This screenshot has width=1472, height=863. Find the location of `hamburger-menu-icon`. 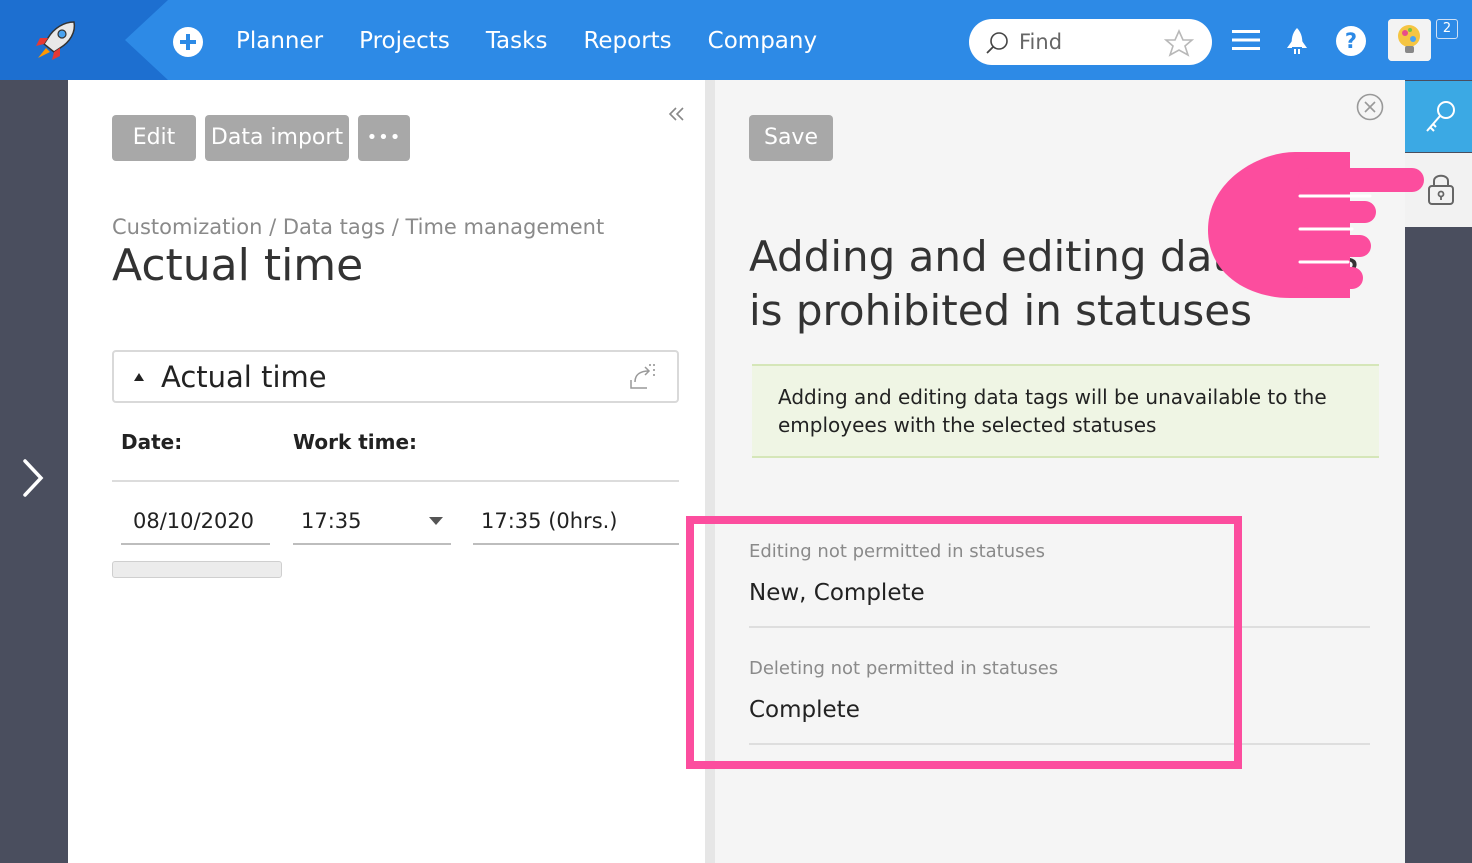

hamburger-menu-icon is located at coordinates (1246, 40).